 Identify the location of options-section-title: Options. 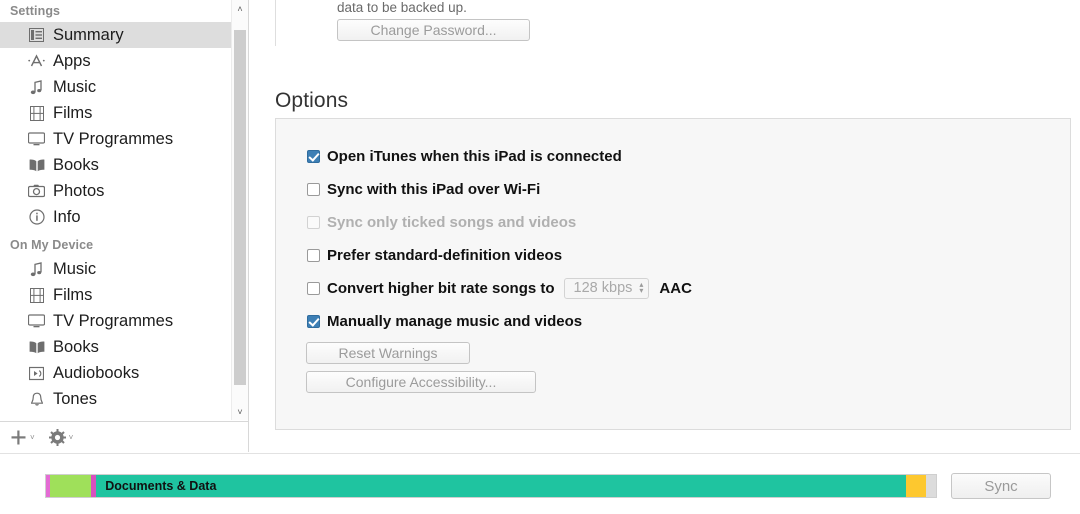
(312, 100).